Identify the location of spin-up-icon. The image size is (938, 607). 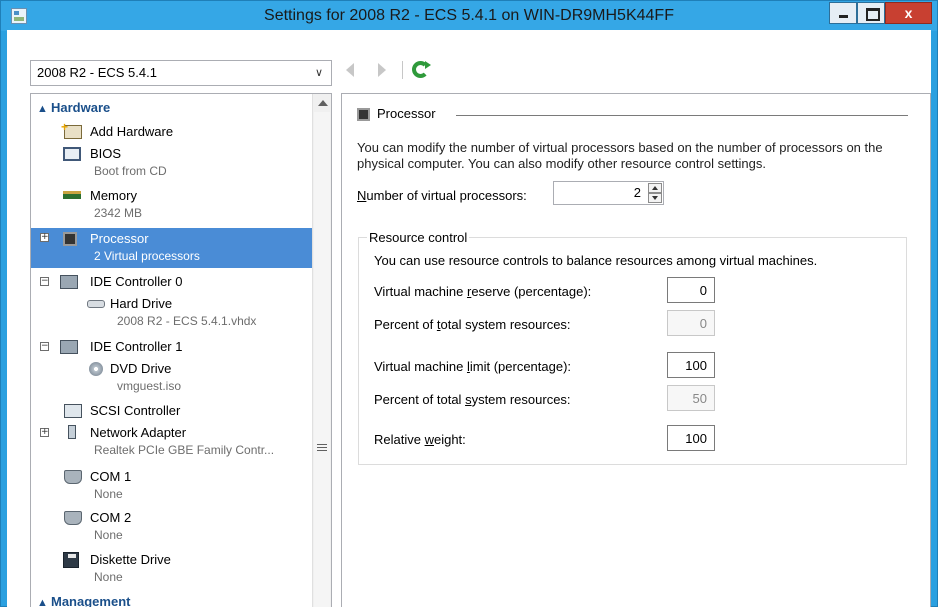
(655, 188).